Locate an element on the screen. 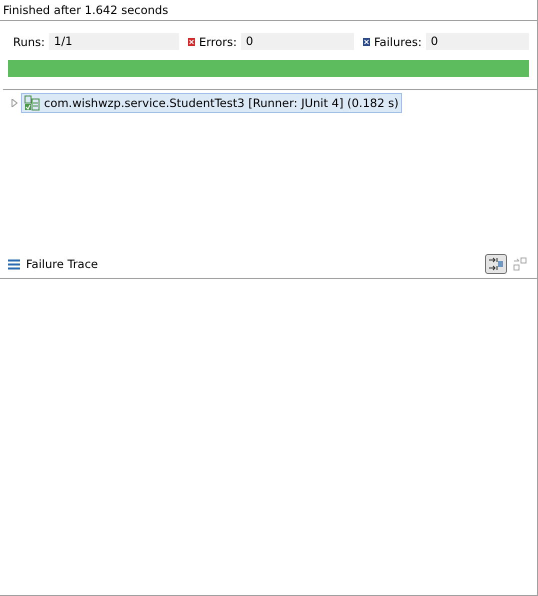 This screenshot has height=596, width=538. failure-icon is located at coordinates (366, 42).